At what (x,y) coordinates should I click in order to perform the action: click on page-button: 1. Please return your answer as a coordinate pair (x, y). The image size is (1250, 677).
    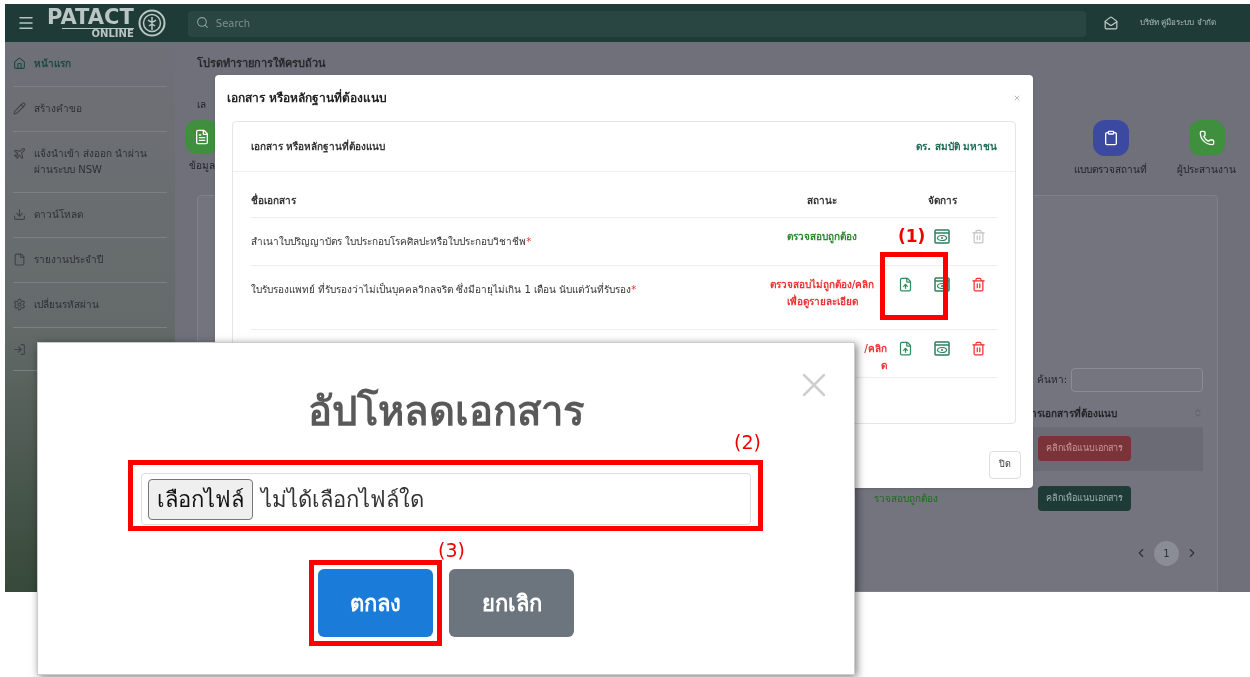
    Looking at the image, I should click on (1166, 553).